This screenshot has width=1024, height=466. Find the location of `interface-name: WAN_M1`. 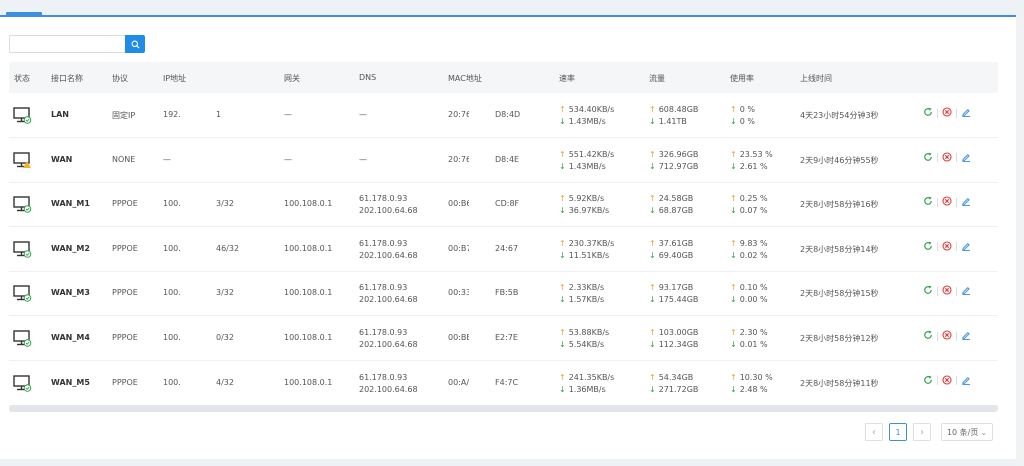

interface-name: WAN_M1 is located at coordinates (70, 204).